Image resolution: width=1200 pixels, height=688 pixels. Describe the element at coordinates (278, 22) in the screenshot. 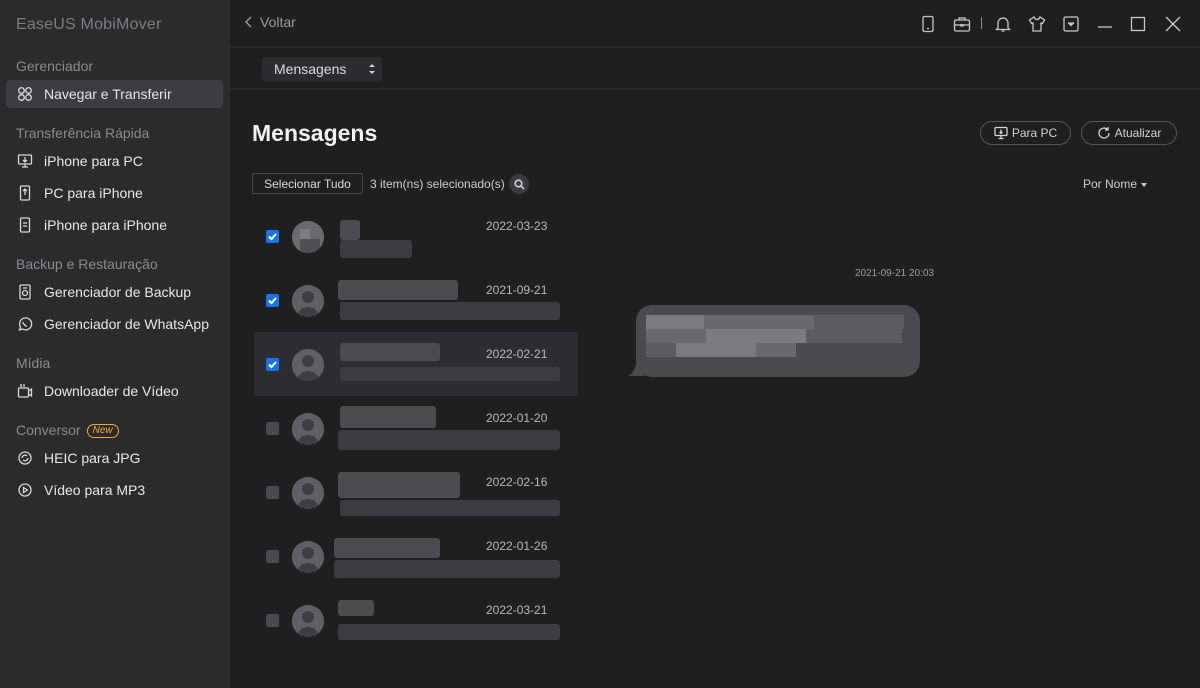

I see `back-label: Voltar` at that location.